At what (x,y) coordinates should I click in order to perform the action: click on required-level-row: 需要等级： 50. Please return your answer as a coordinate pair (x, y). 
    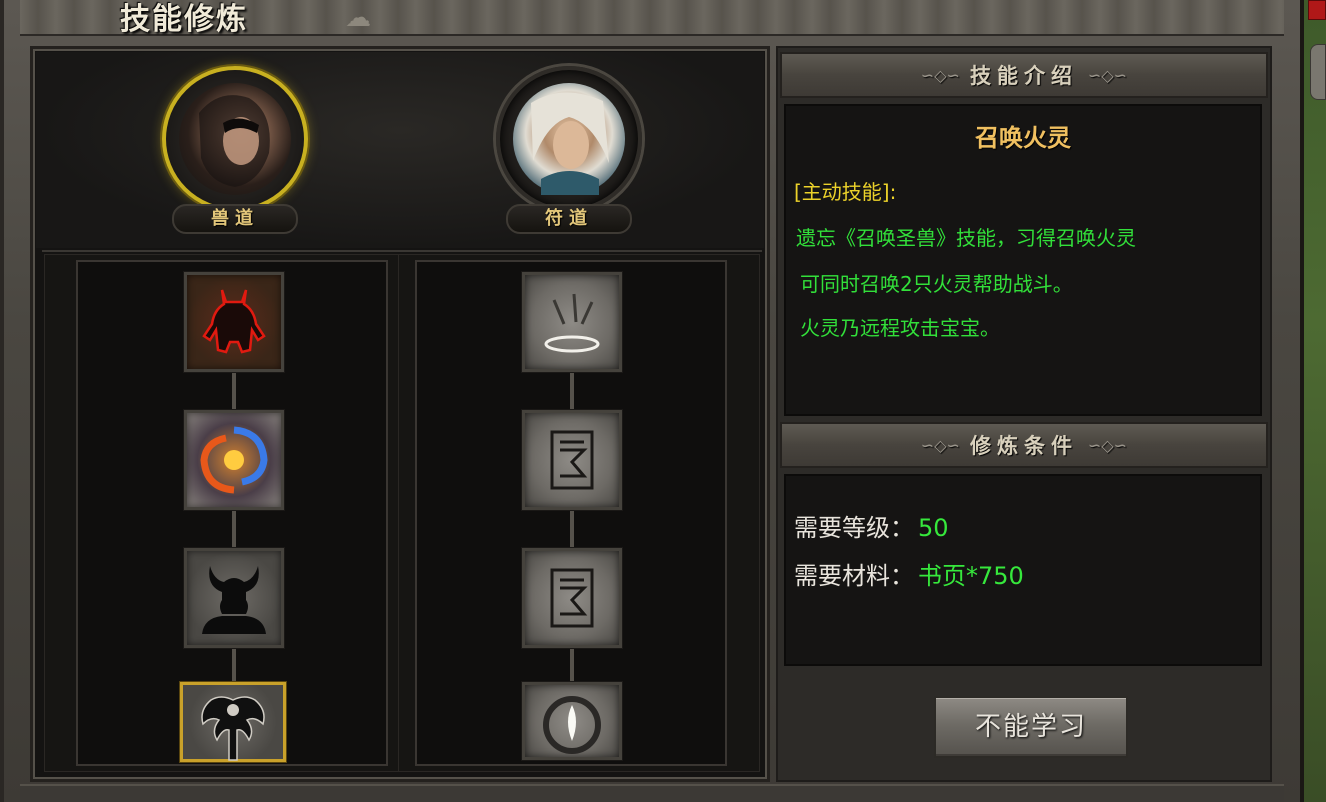
    Looking at the image, I should click on (871, 525).